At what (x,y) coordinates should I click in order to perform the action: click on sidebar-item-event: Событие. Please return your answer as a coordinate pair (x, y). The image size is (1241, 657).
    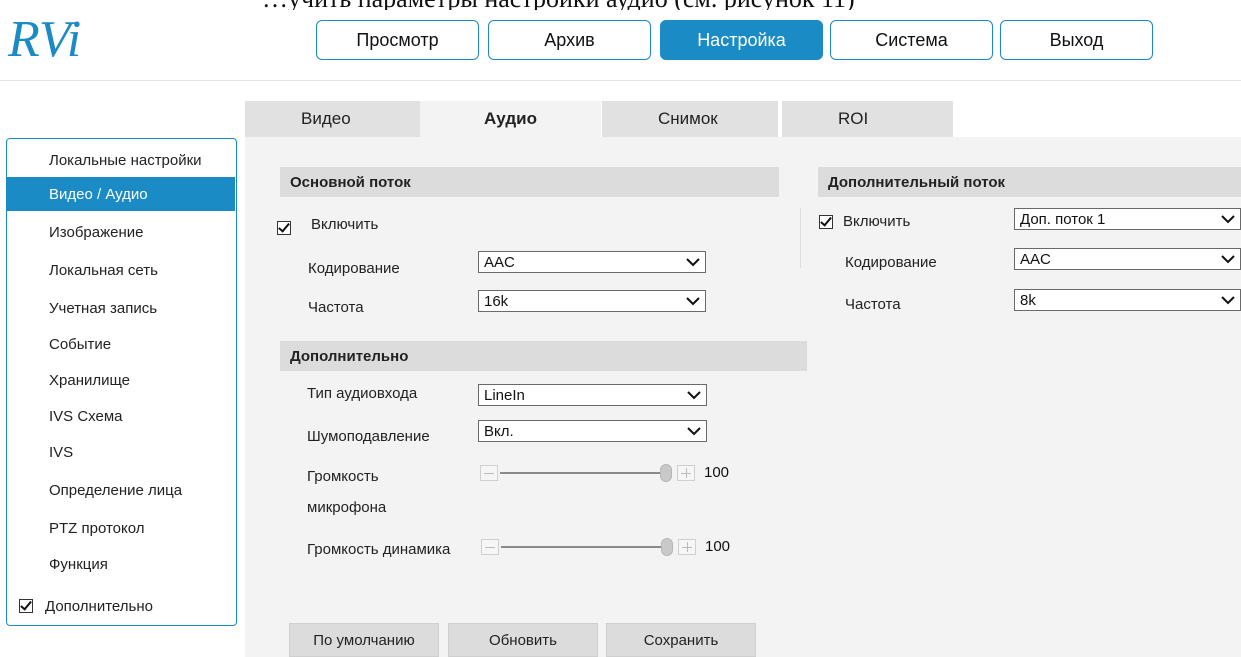
    Looking at the image, I should click on (121, 344).